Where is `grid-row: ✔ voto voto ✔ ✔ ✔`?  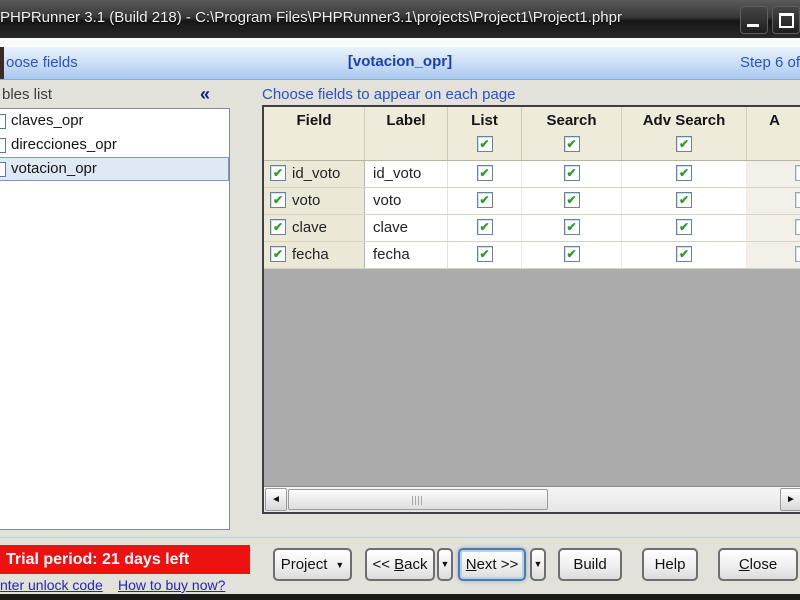
grid-row: ✔ voto voto ✔ ✔ ✔ is located at coordinates (532, 201).